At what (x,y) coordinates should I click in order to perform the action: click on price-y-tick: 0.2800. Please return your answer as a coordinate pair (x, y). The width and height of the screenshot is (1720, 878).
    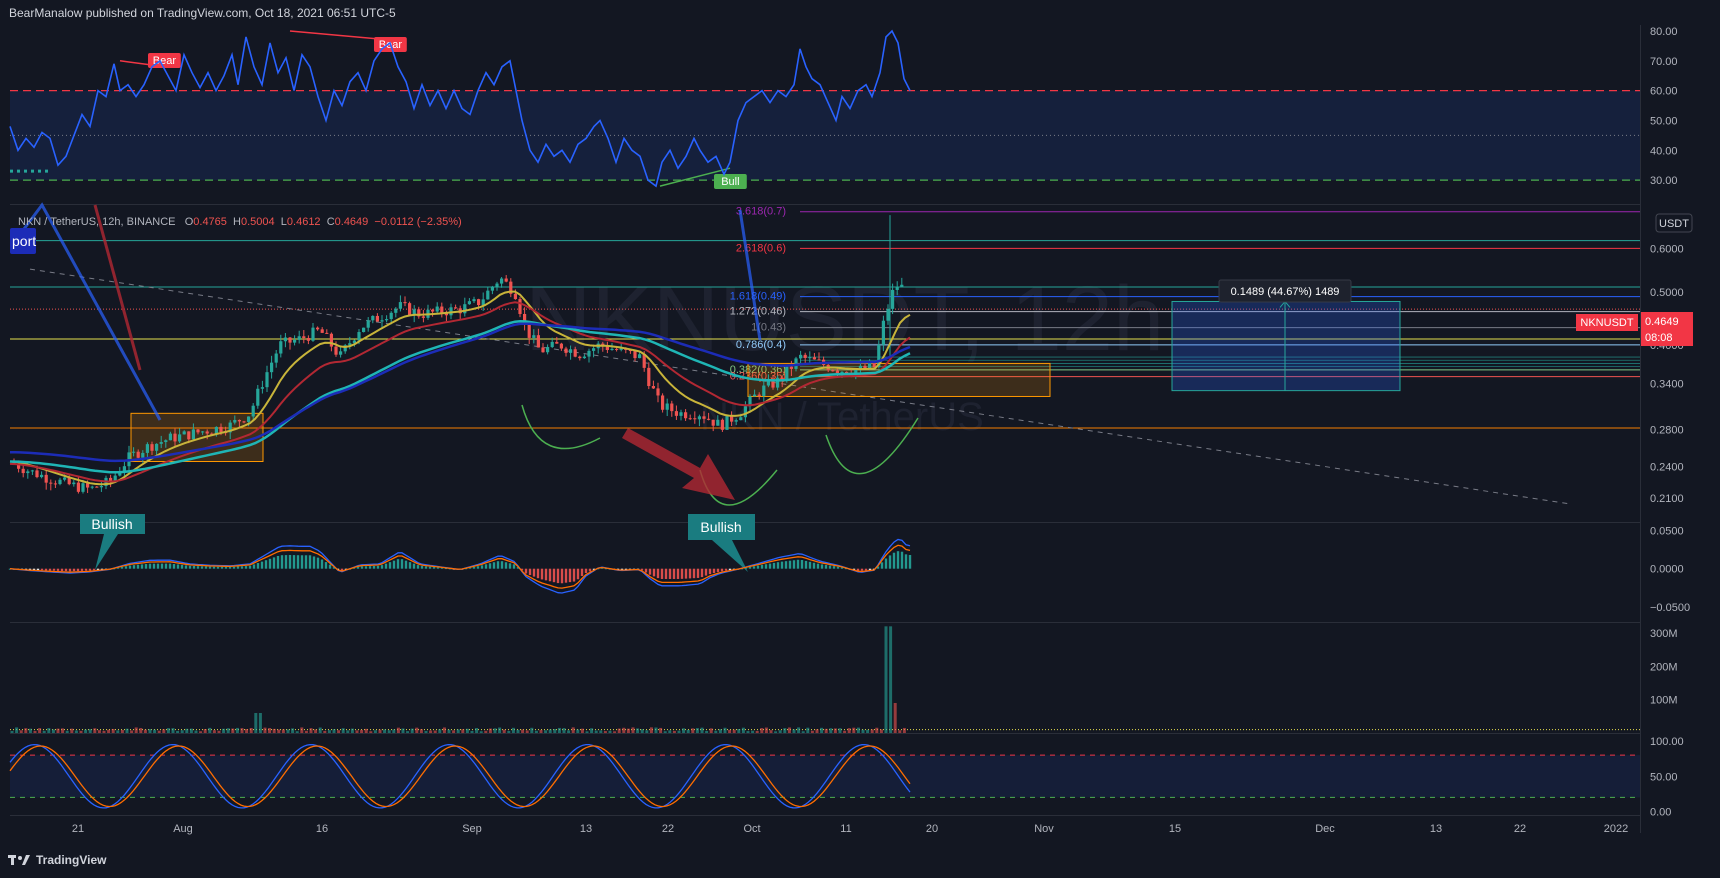
    Looking at the image, I should click on (1667, 431).